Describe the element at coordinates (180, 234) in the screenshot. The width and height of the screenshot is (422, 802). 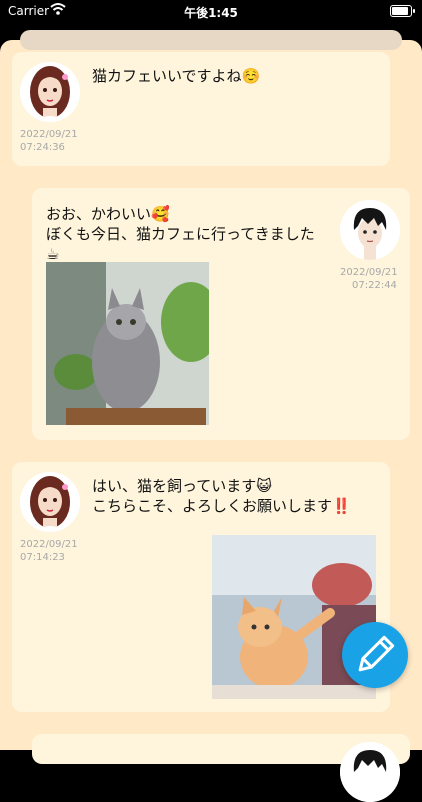
I see `message-text: おお、かわいい🥰 ぼくも今日、猫カフェに行ってきました☕` at that location.